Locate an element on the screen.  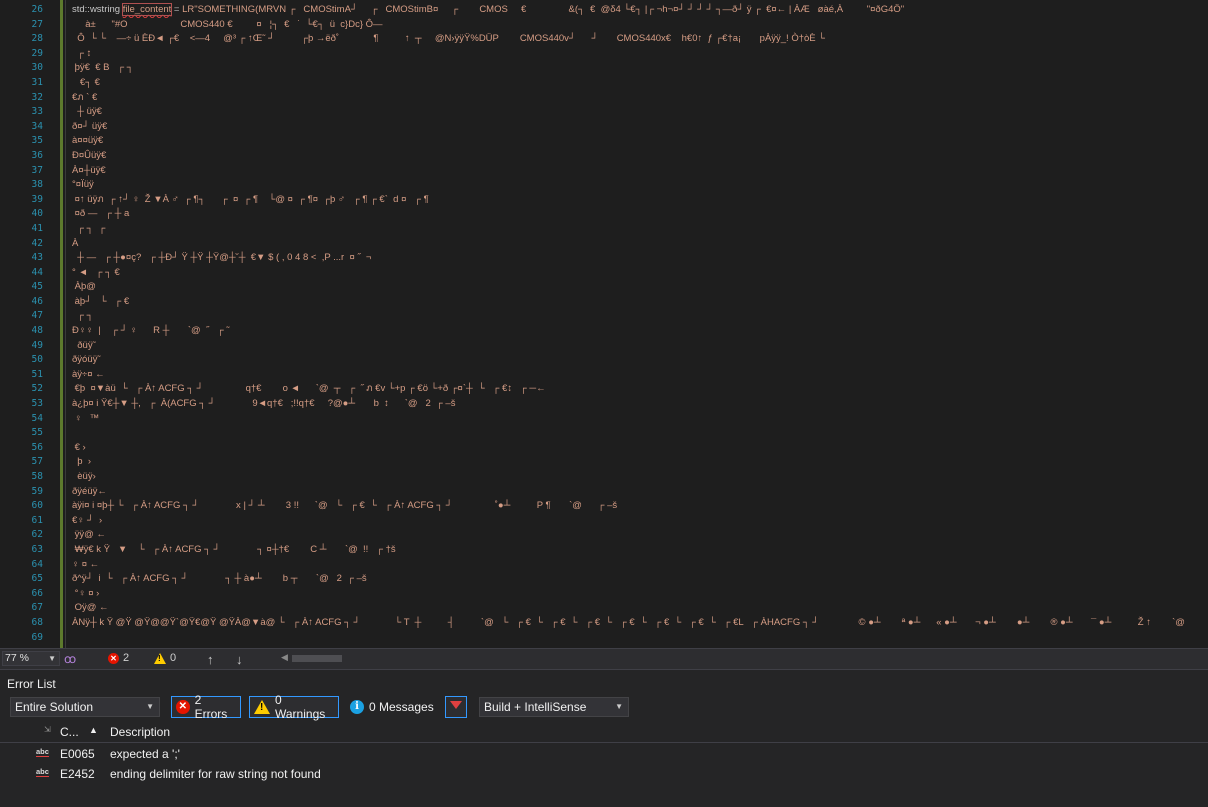
code-line: ¤ð — ┌ ┼ a is located at coordinates (101, 214).